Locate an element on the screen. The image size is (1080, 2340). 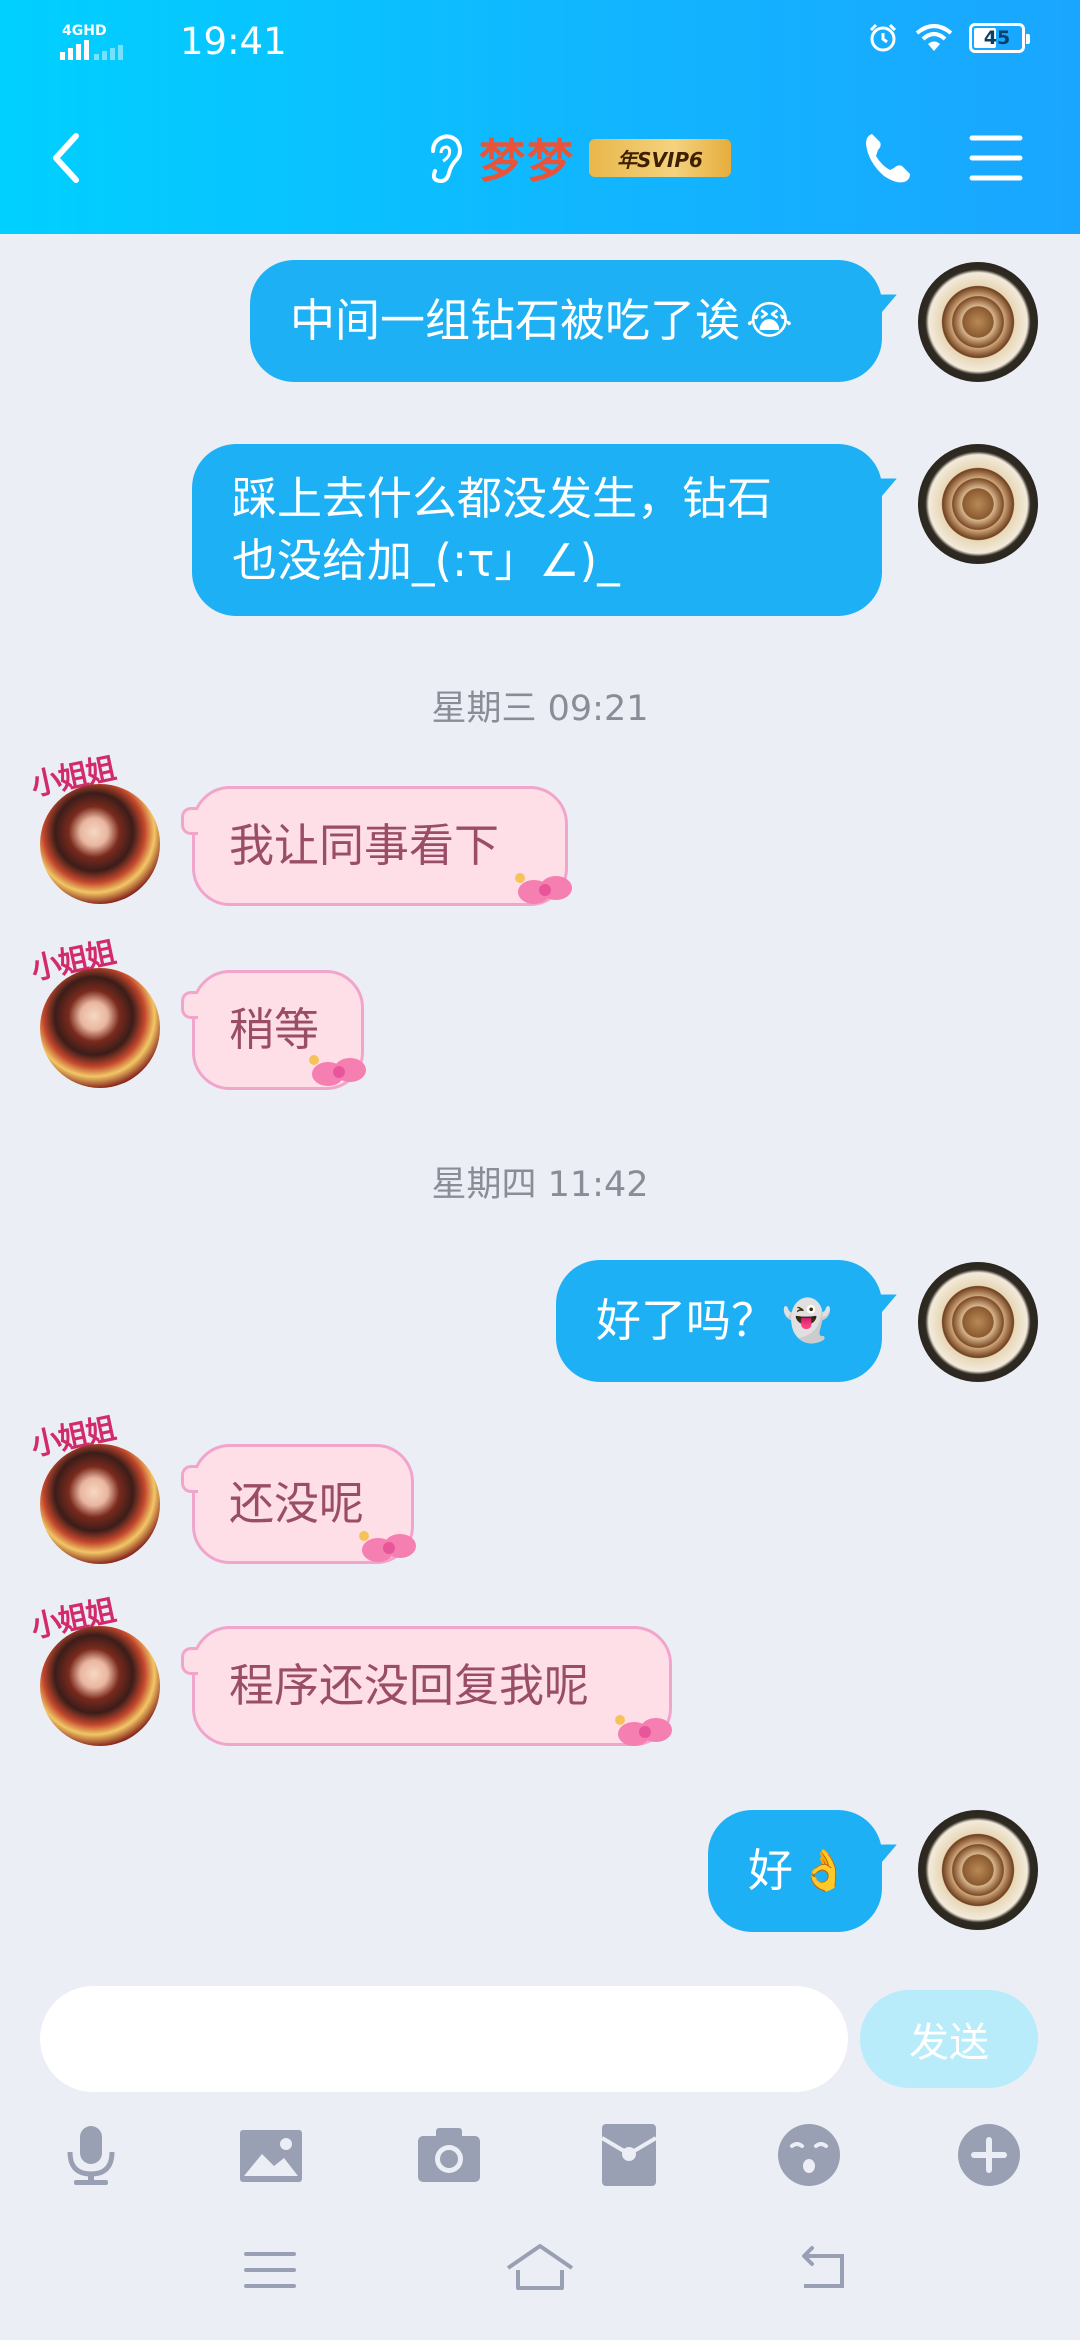
message-text-line-1: 踩上去什么都没发生，钻石 is located at coordinates (502, 498).